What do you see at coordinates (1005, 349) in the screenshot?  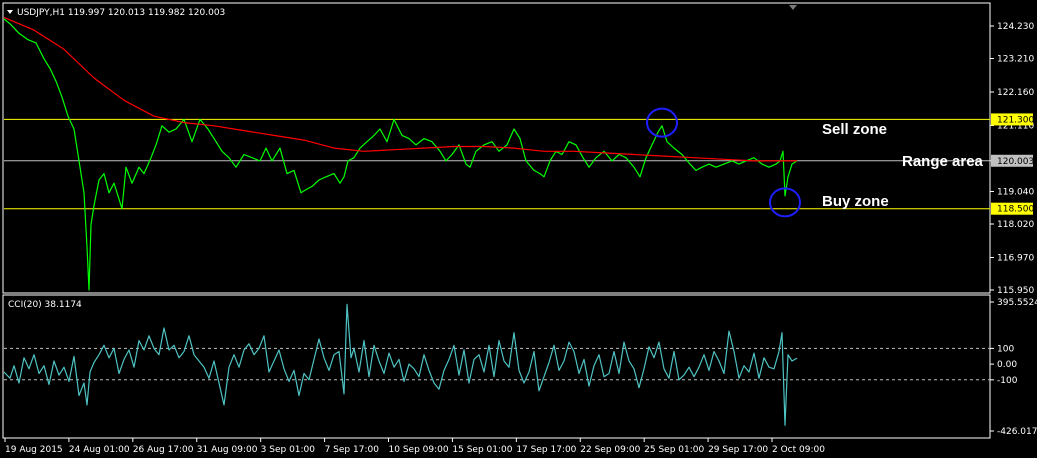 I see `cci-tick-label: 100` at bounding box center [1005, 349].